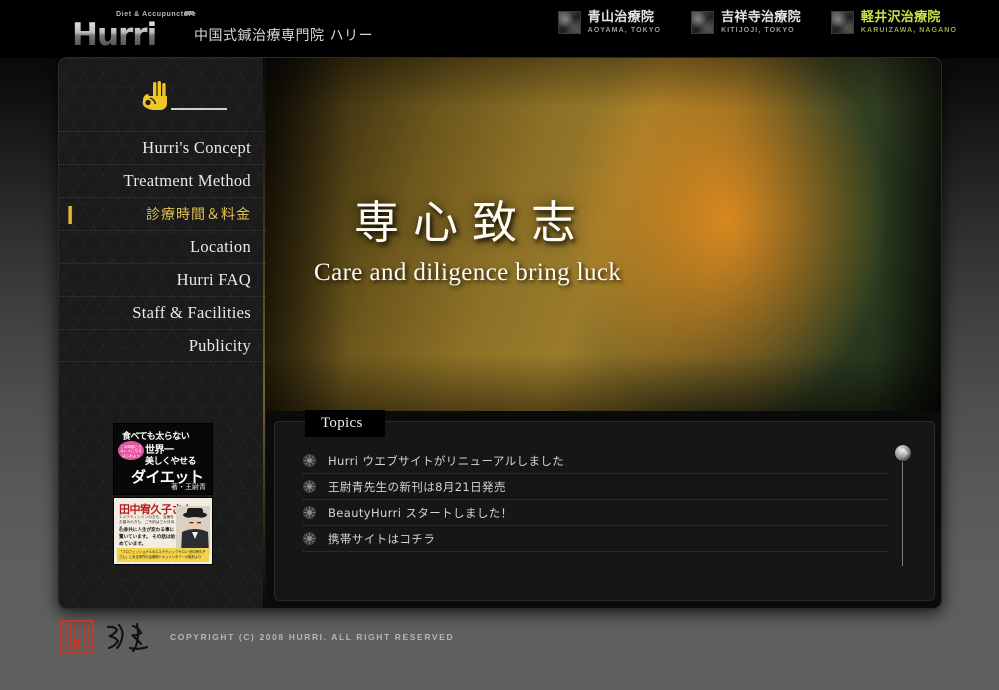 The image size is (999, 690). Describe the element at coordinates (621, 17) in the screenshot. I see `clinic-name-jp: 青山治療院` at that location.